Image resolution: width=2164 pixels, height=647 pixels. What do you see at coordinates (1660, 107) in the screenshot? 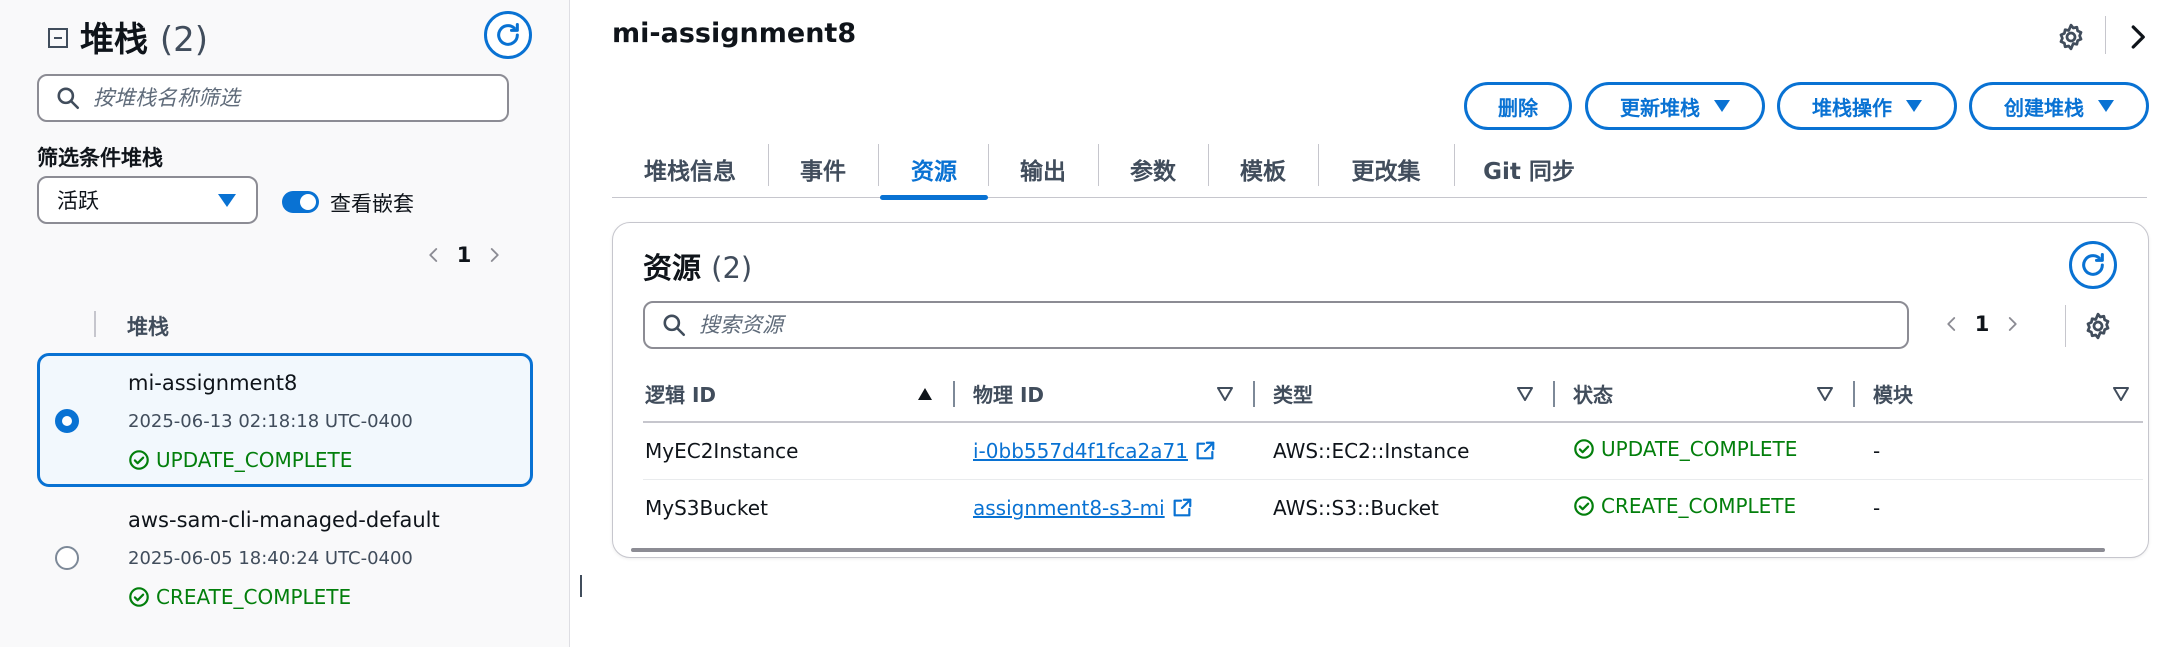
I see `update-stack-label: 更新堆栈` at bounding box center [1660, 107].